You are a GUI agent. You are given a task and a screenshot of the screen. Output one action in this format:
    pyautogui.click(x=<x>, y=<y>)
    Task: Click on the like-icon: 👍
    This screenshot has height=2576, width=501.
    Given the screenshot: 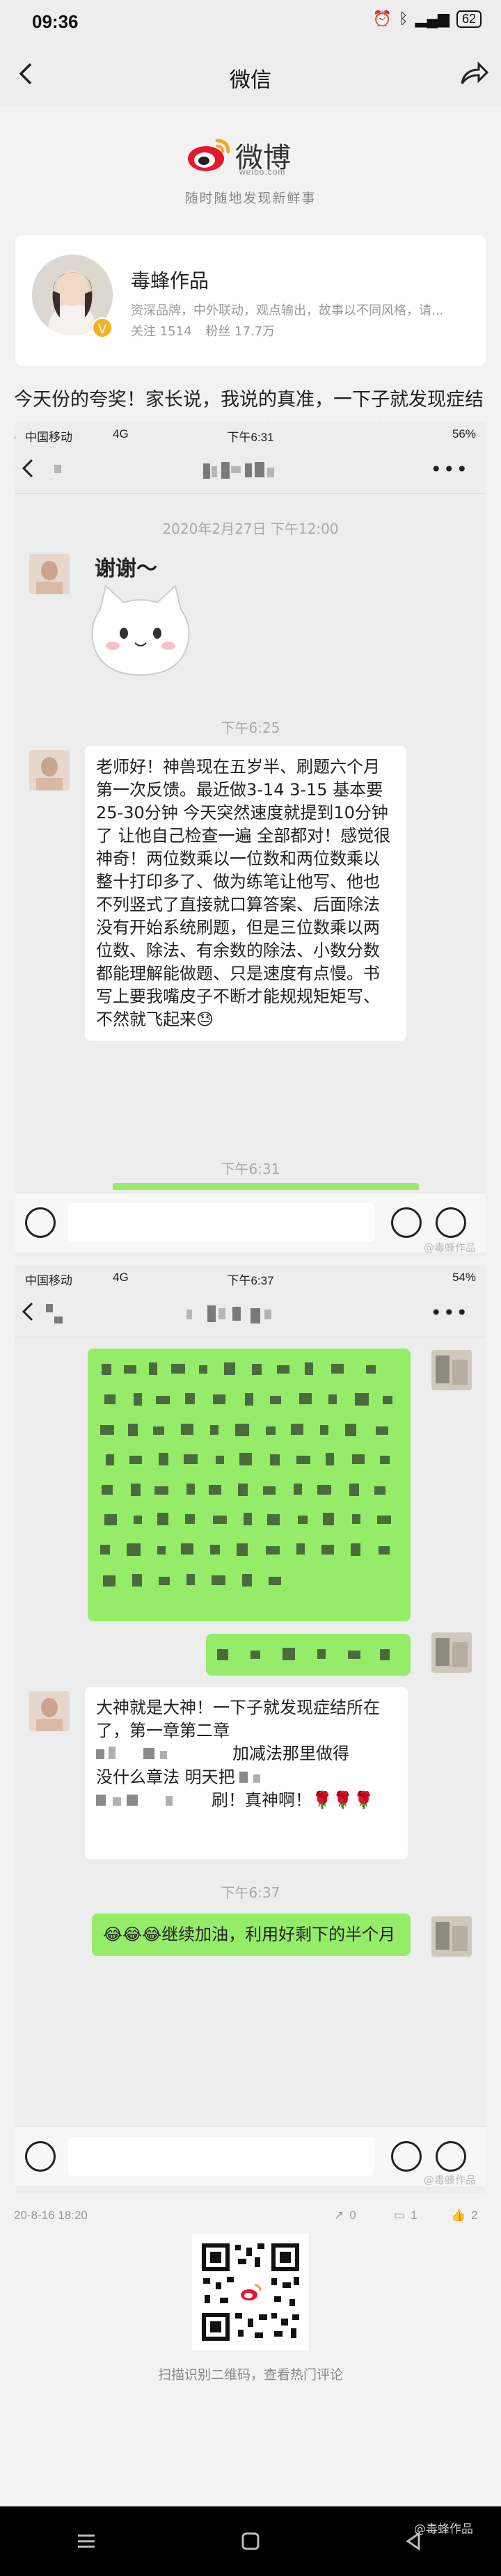 What is the action you would take?
    pyautogui.click(x=458, y=2215)
    